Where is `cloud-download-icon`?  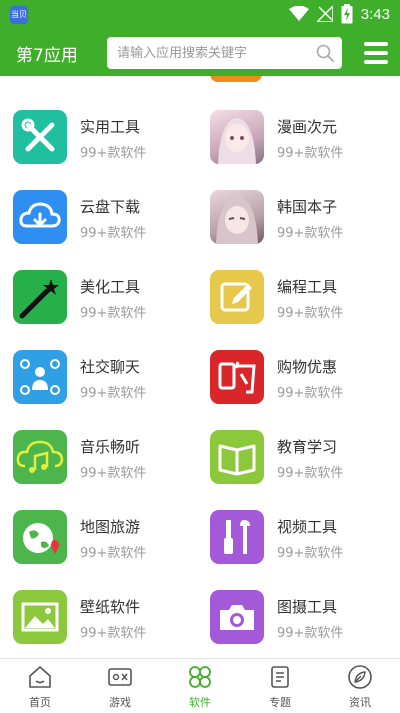 cloud-download-icon is located at coordinates (40, 217).